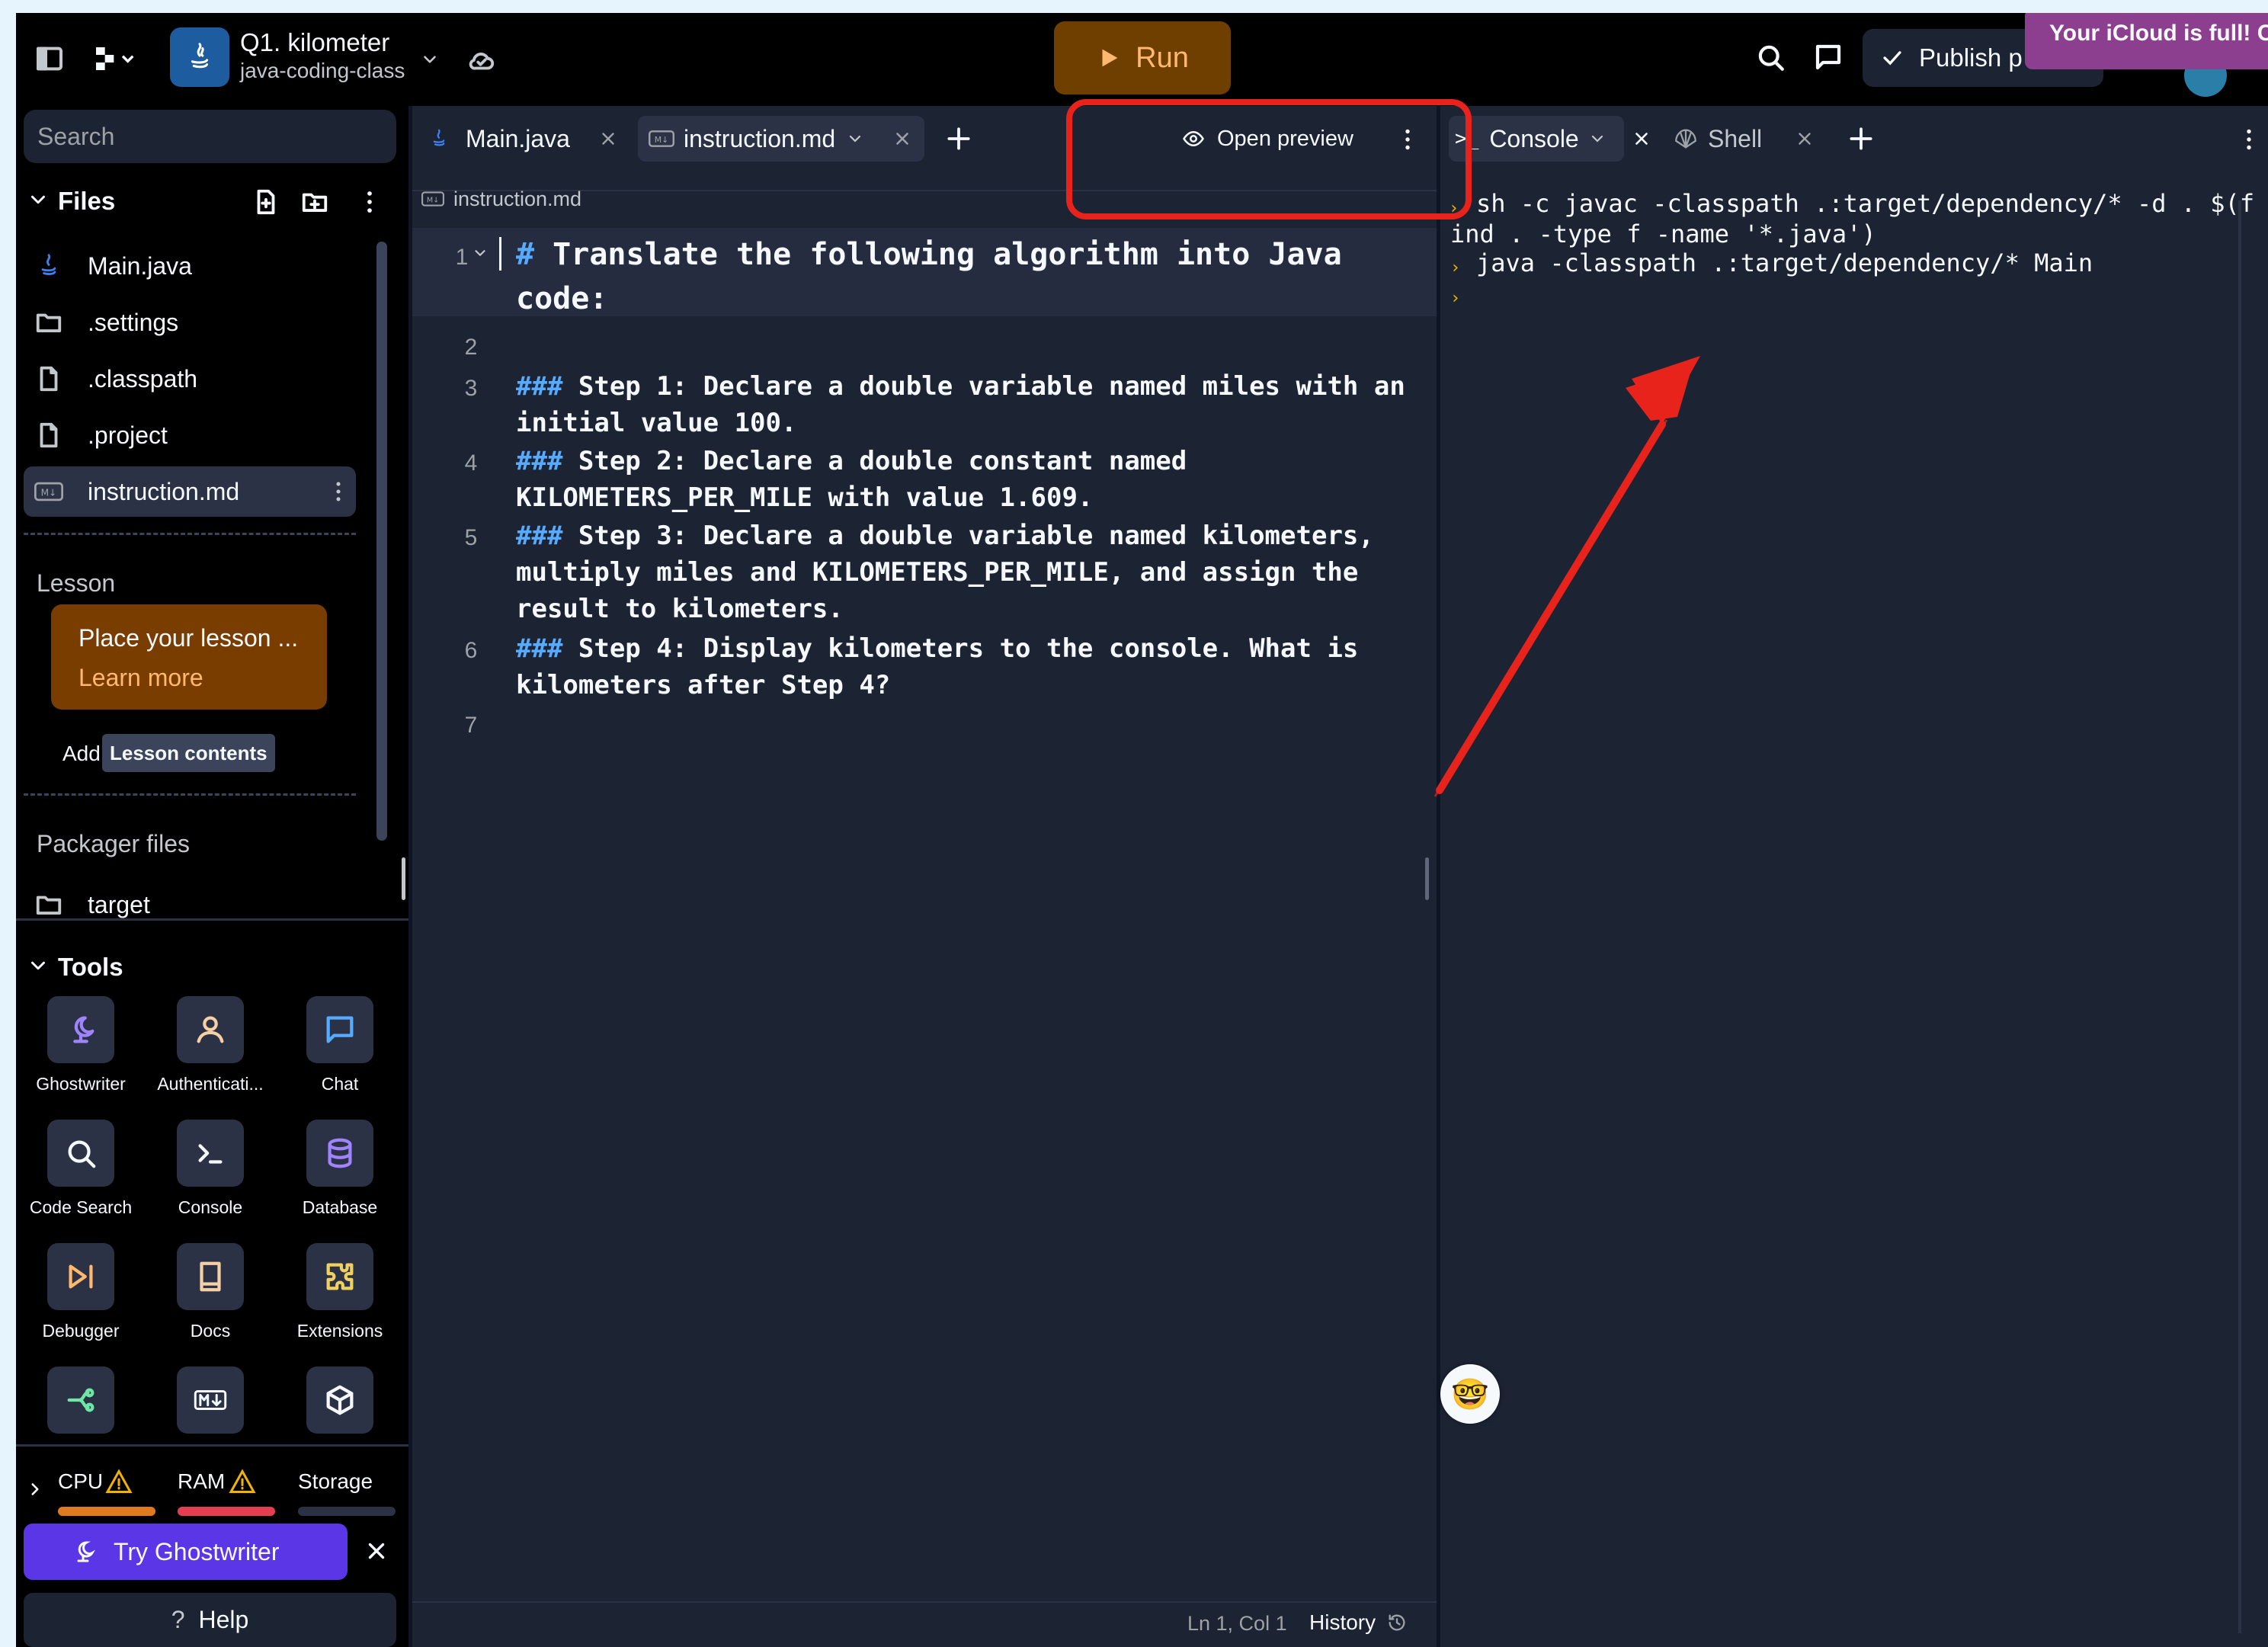 The height and width of the screenshot is (1647, 2268). What do you see at coordinates (81, 1049) in the screenshot?
I see `tool-ghostwriter: Ghostwriter` at bounding box center [81, 1049].